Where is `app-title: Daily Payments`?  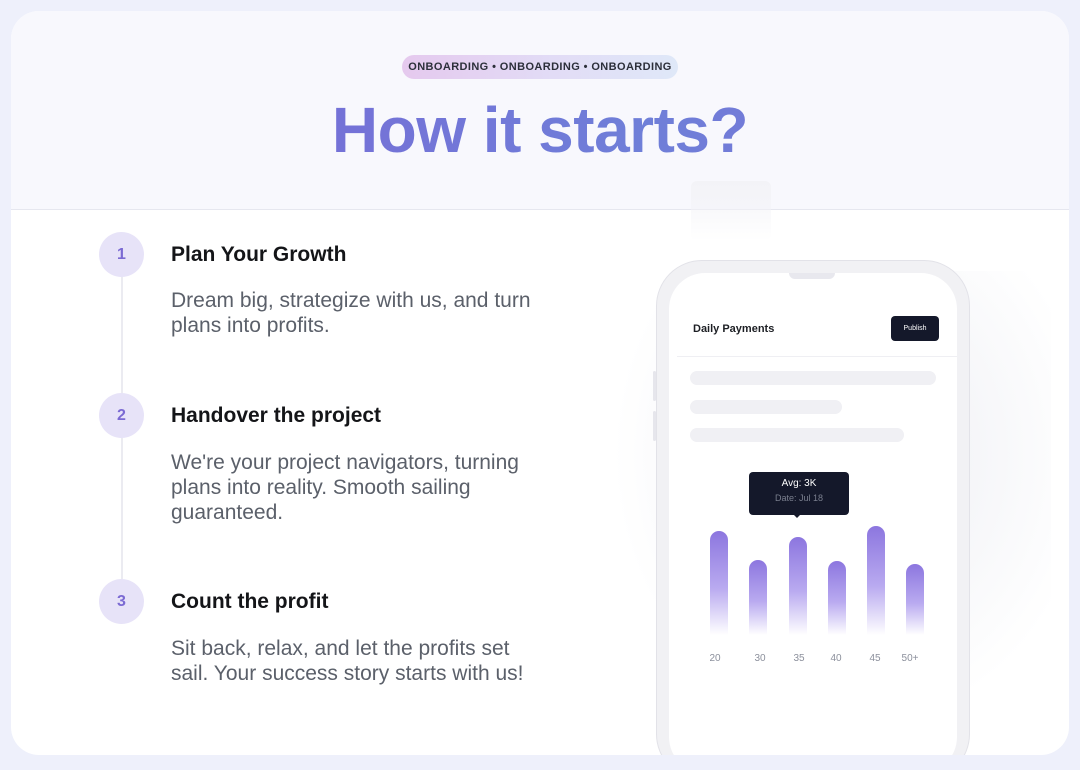
app-title: Daily Payments is located at coordinates (734, 329).